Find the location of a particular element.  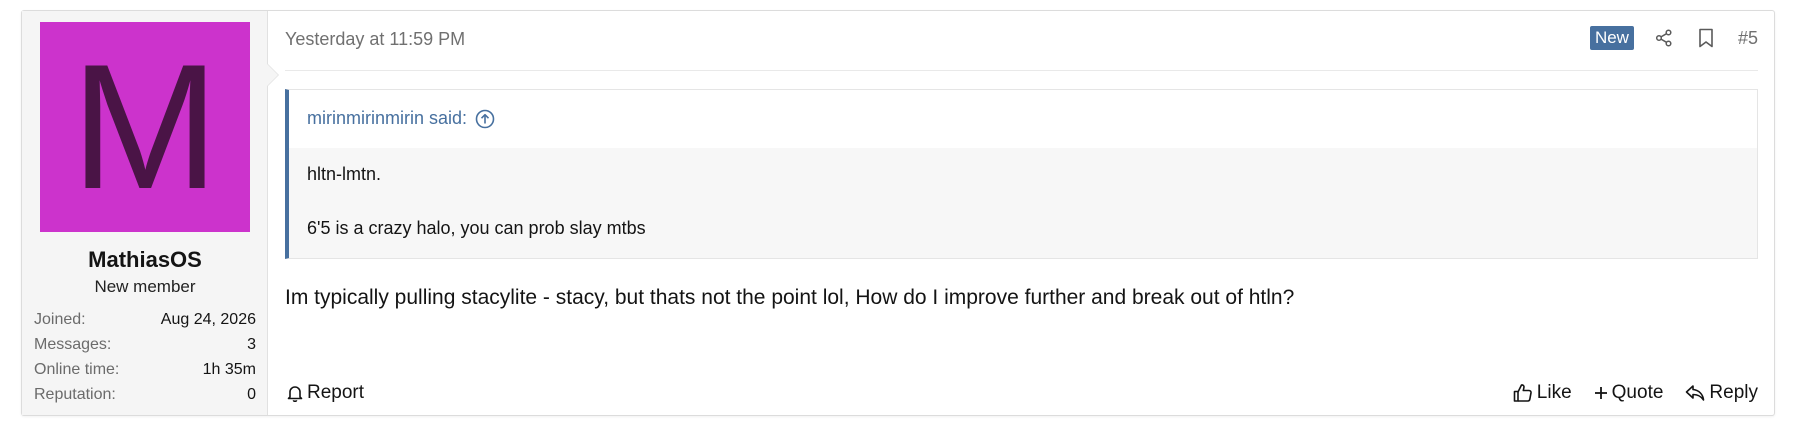

stat-value: 1h 35m is located at coordinates (229, 369).